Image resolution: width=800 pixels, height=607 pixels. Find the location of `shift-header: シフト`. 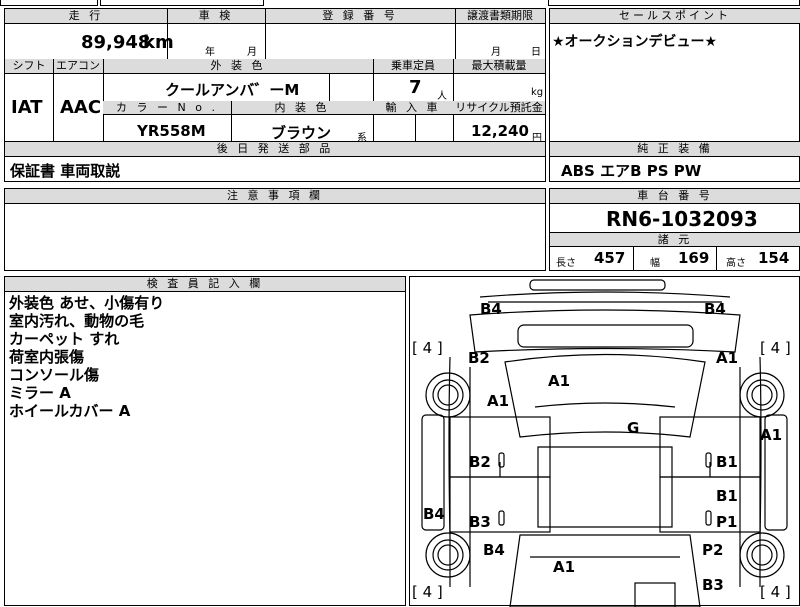

shift-header: シフト is located at coordinates (29, 66).